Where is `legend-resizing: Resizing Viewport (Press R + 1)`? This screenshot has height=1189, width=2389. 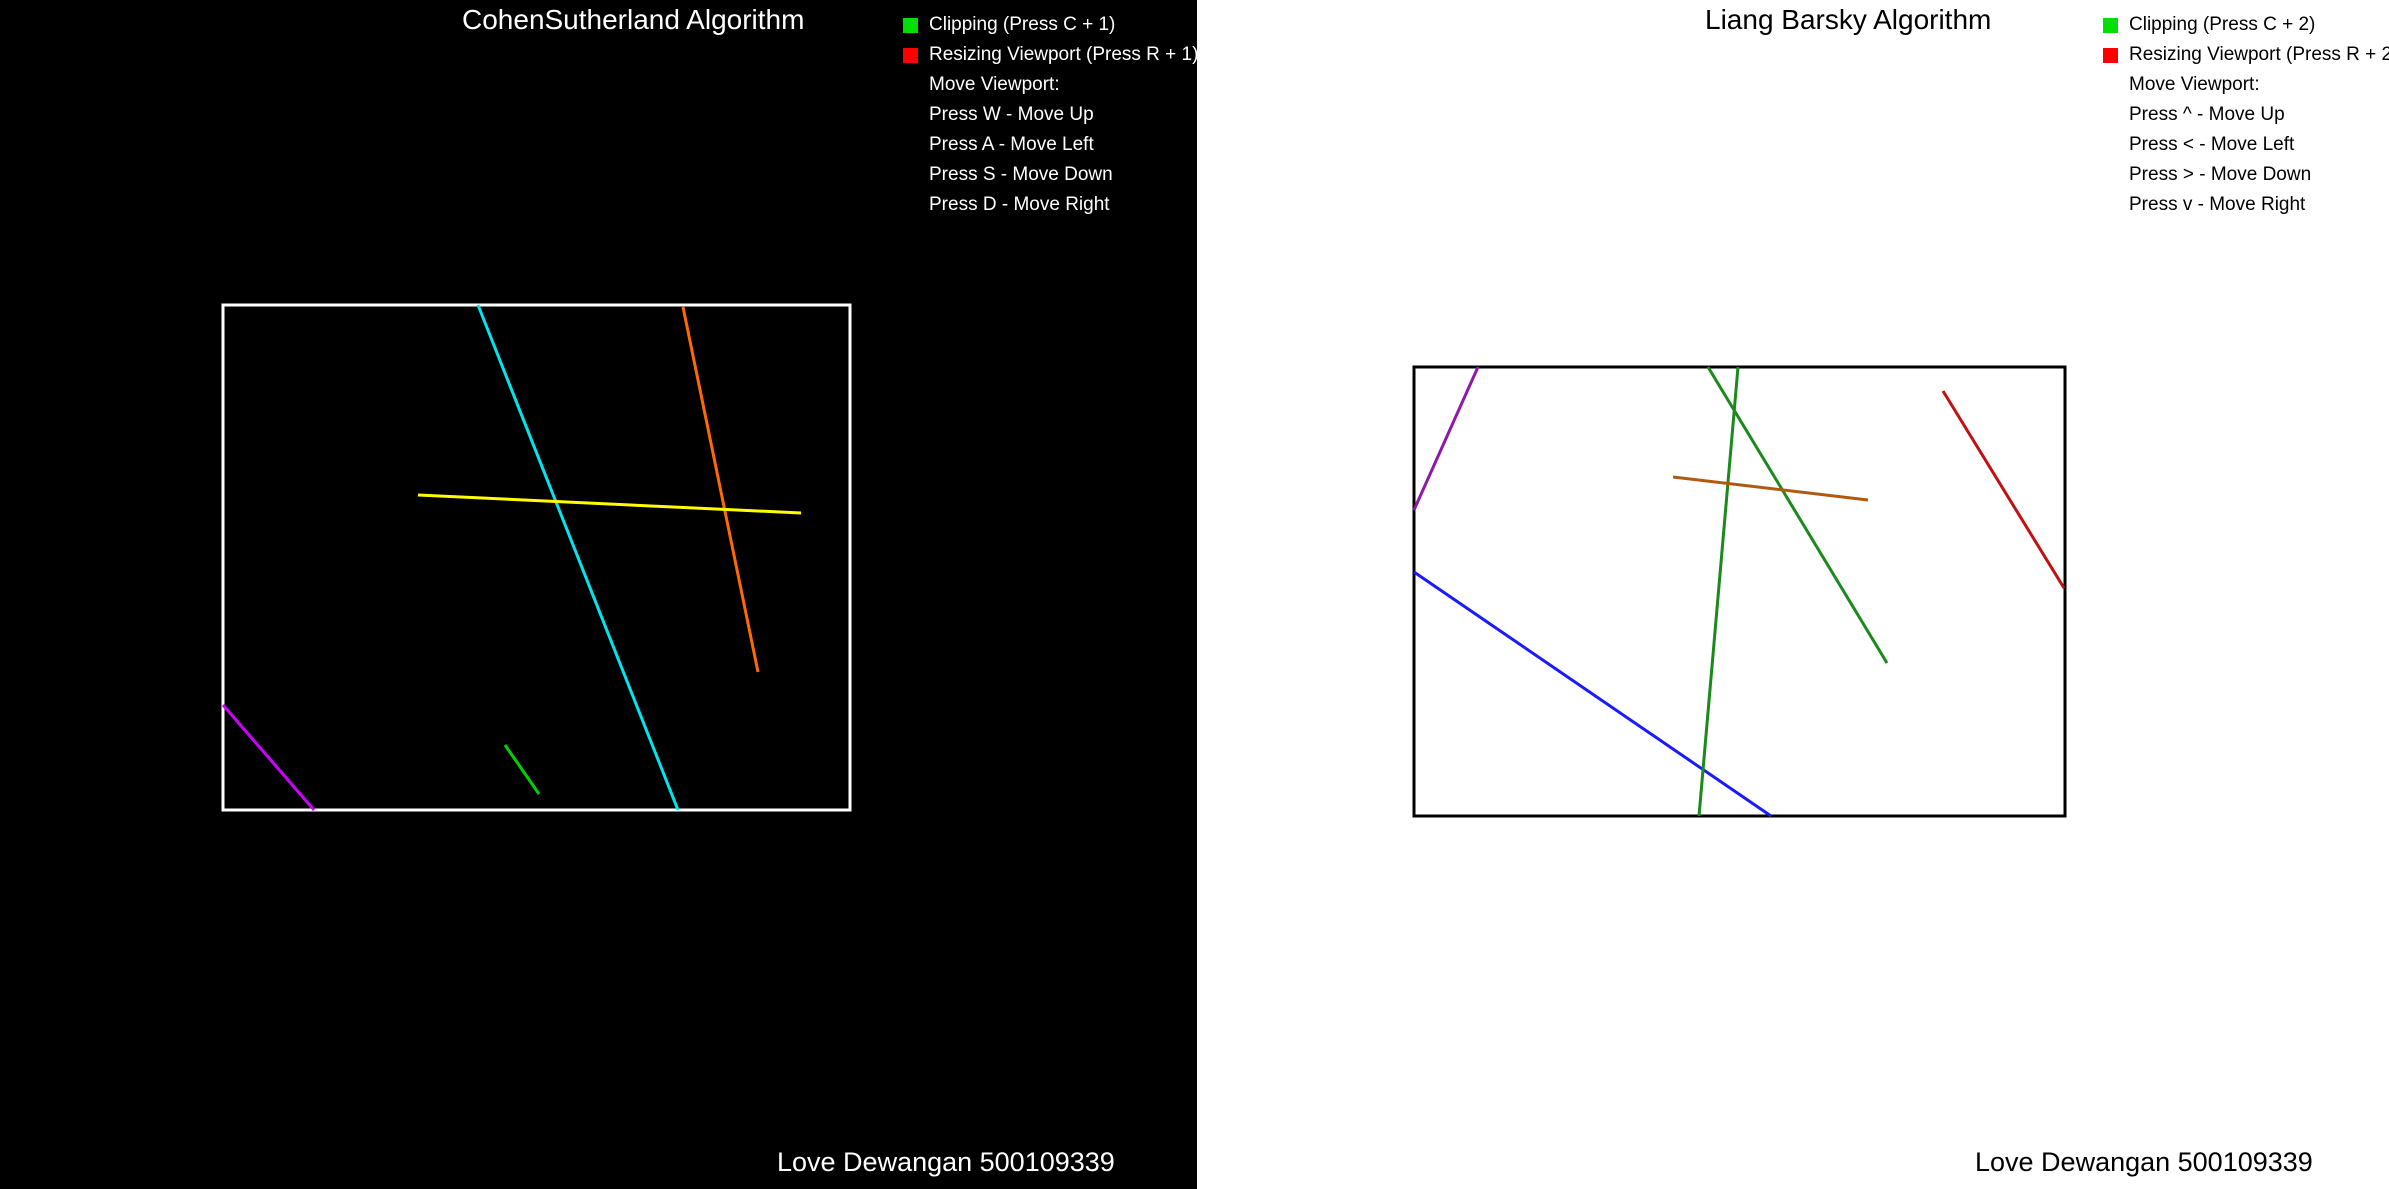
legend-resizing: Resizing Viewport (Press R + 1) is located at coordinates (1050, 55).